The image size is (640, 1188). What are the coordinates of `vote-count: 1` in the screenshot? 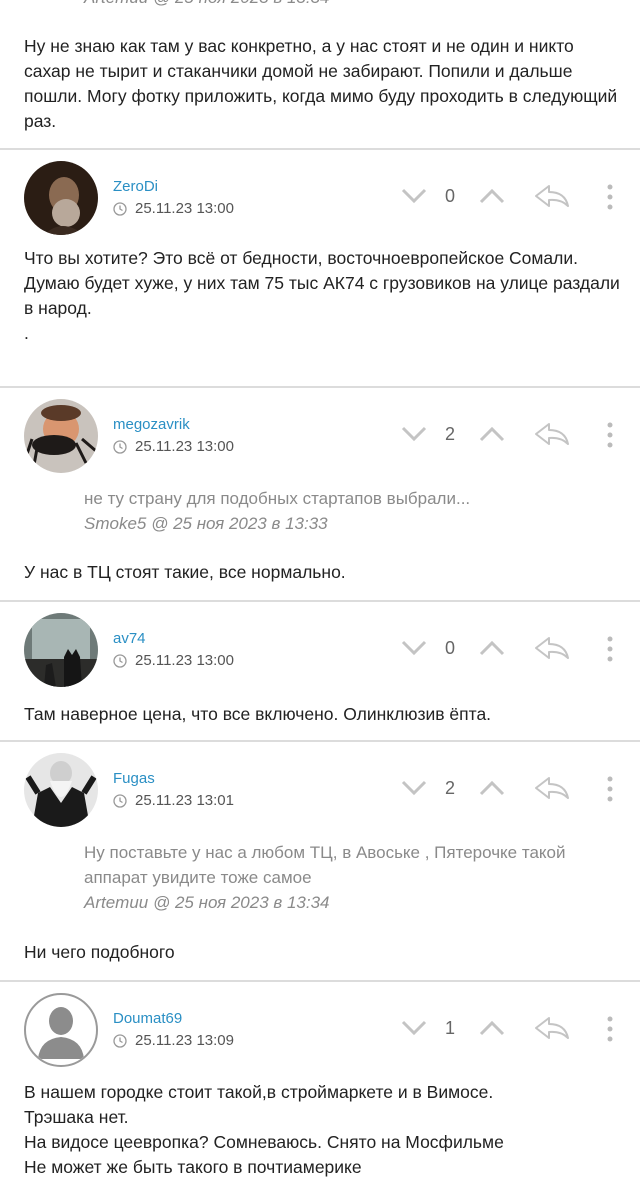 It's located at (449, 1028).